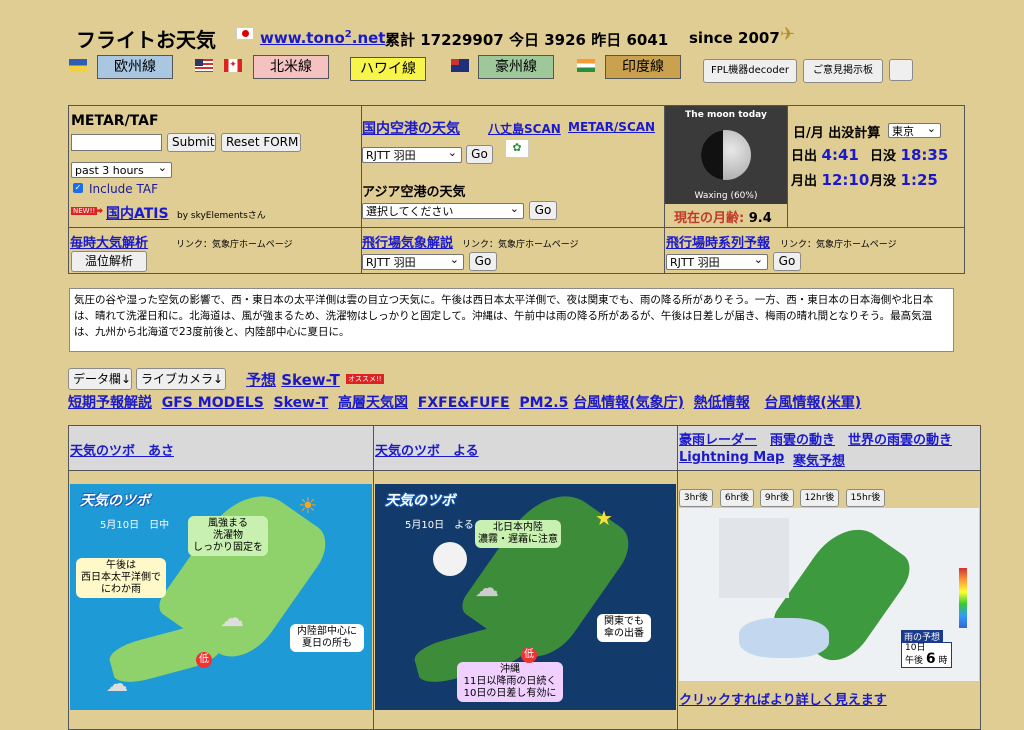  What do you see at coordinates (234, 245) in the screenshot?
I see `hourly-analysis-note: リンク：気象庁ホームページ` at bounding box center [234, 245].